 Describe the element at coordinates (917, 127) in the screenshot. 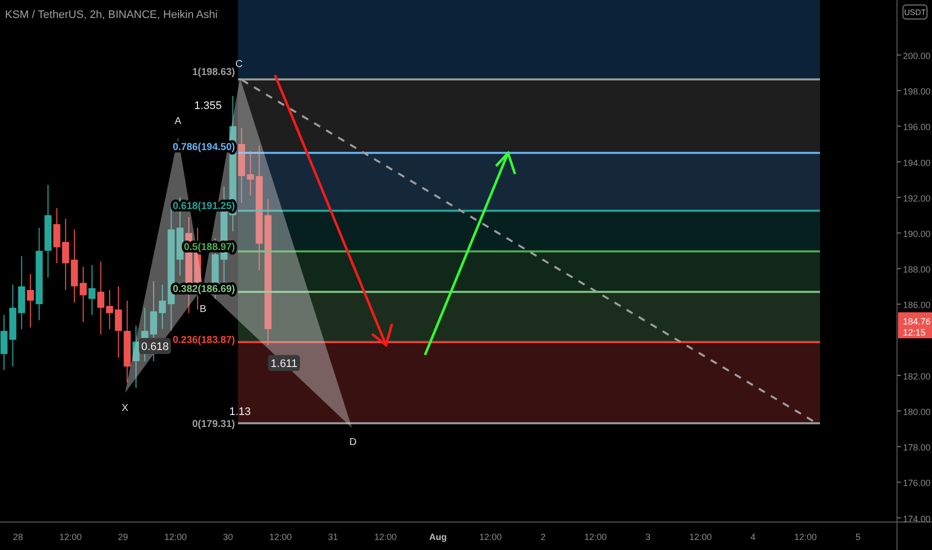

I see `price-axis-label: 196.00` at that location.